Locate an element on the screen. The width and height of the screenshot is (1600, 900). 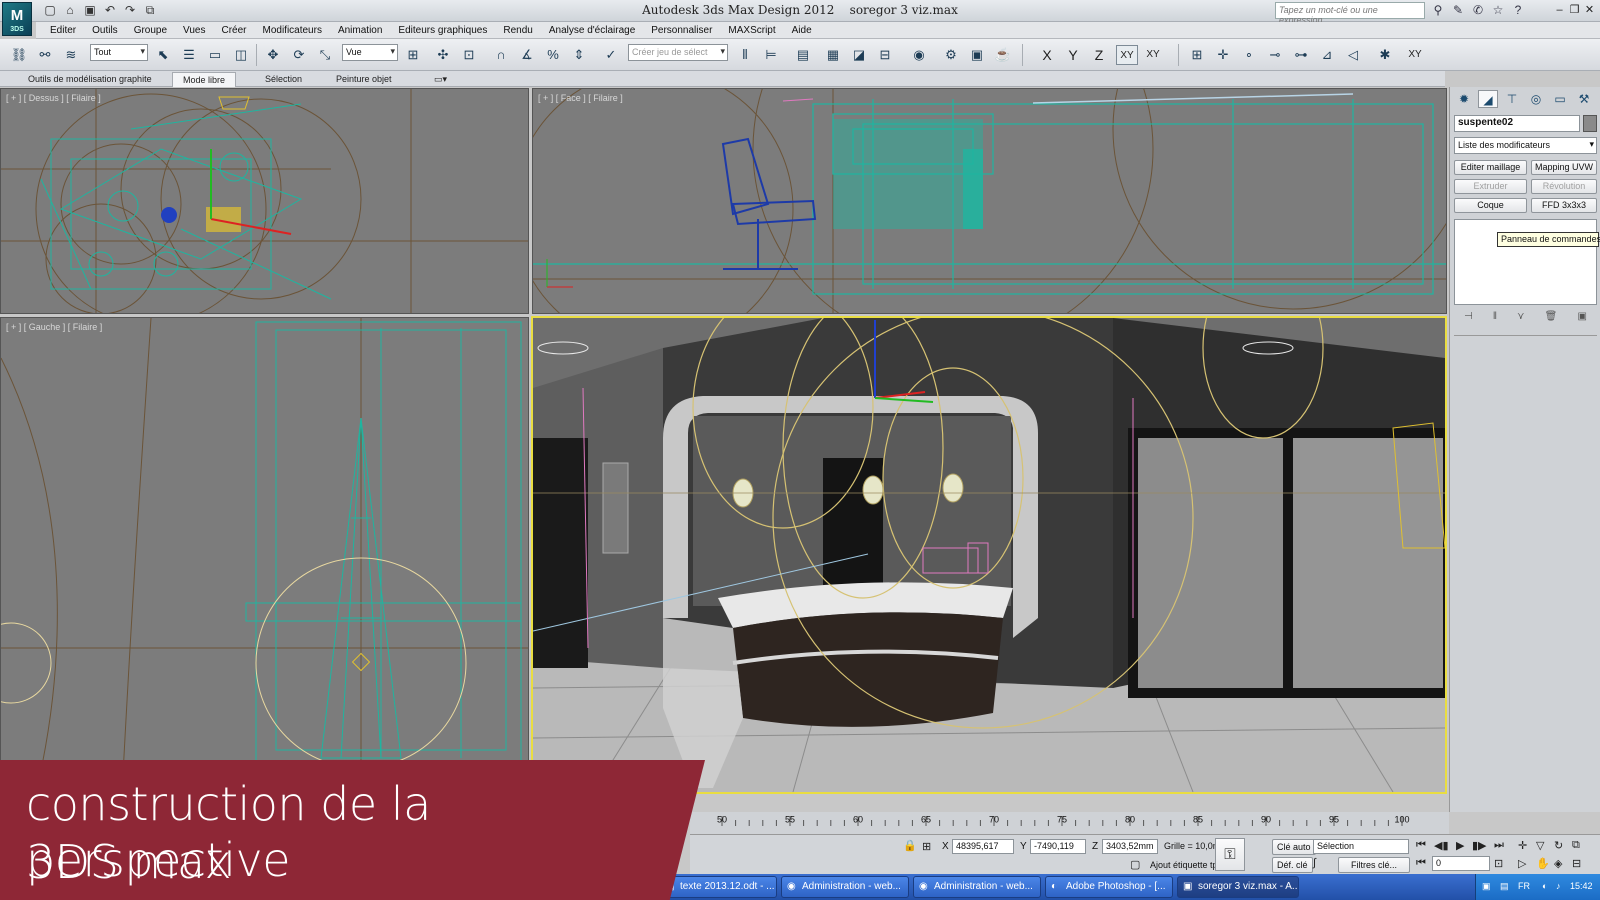
menu-groupe: Groupe is located at coordinates (150, 30).